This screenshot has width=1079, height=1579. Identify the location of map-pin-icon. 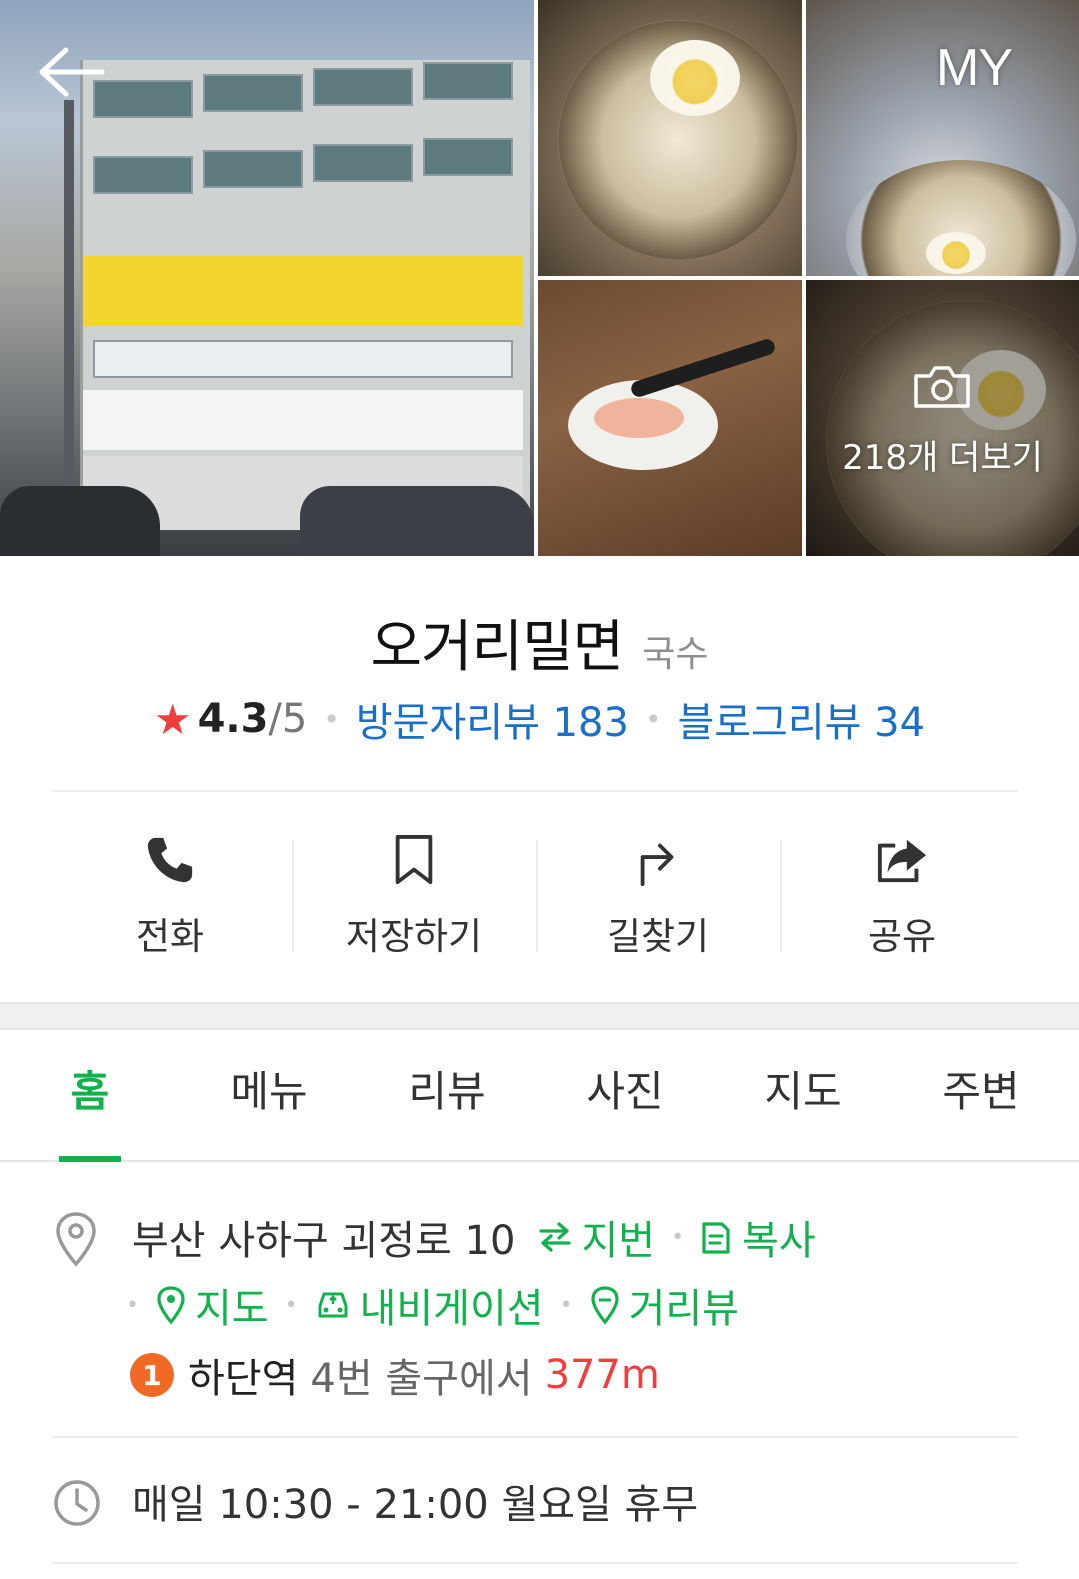
(171, 1305).